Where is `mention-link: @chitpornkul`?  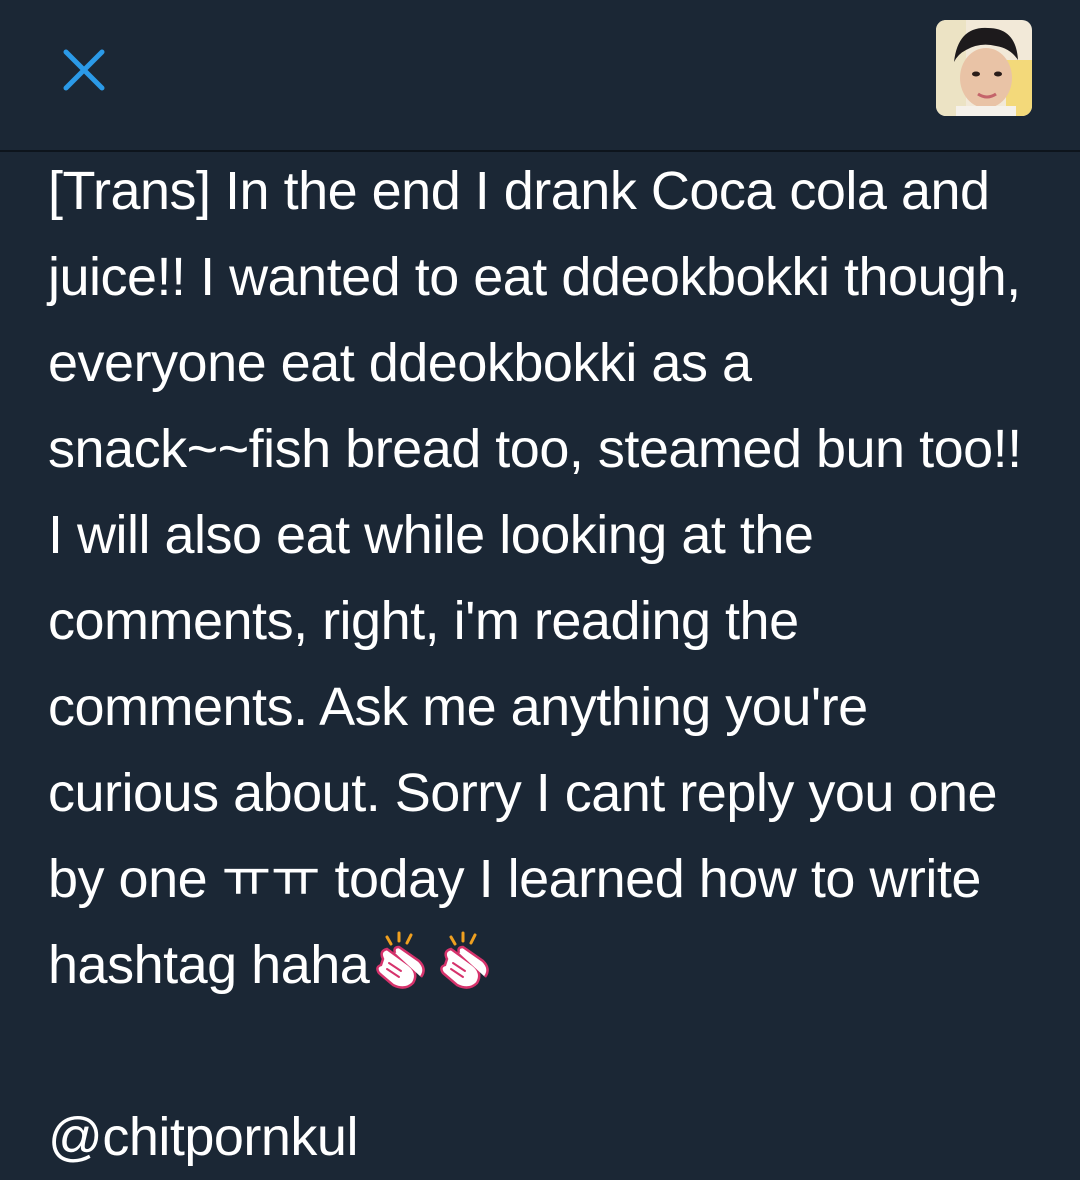
mention-link: @chitpornkul is located at coordinates (203, 1137).